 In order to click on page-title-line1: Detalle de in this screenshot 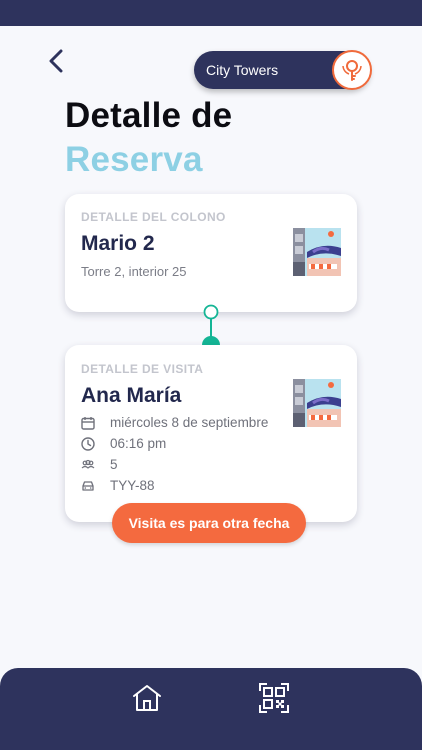, I will do `click(149, 115)`.